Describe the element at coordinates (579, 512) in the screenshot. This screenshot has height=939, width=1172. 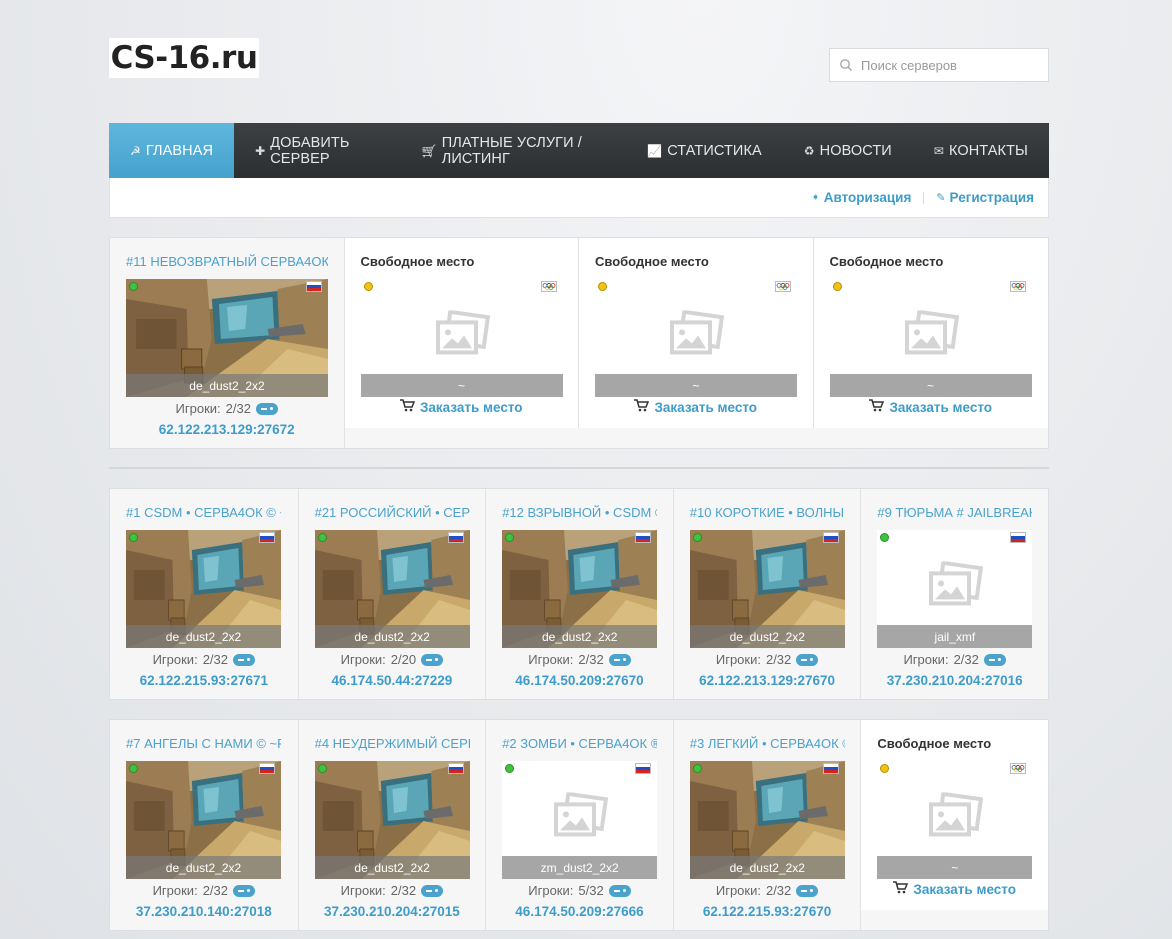
I see `server-title: #12 ВЗРЫВНОЙ • CSDM ® ~` at that location.